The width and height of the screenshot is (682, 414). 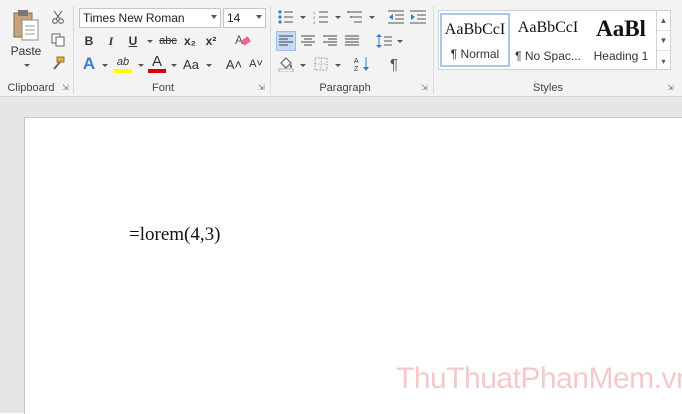 I want to click on paste-dropdown-icon, so click(x=27, y=65).